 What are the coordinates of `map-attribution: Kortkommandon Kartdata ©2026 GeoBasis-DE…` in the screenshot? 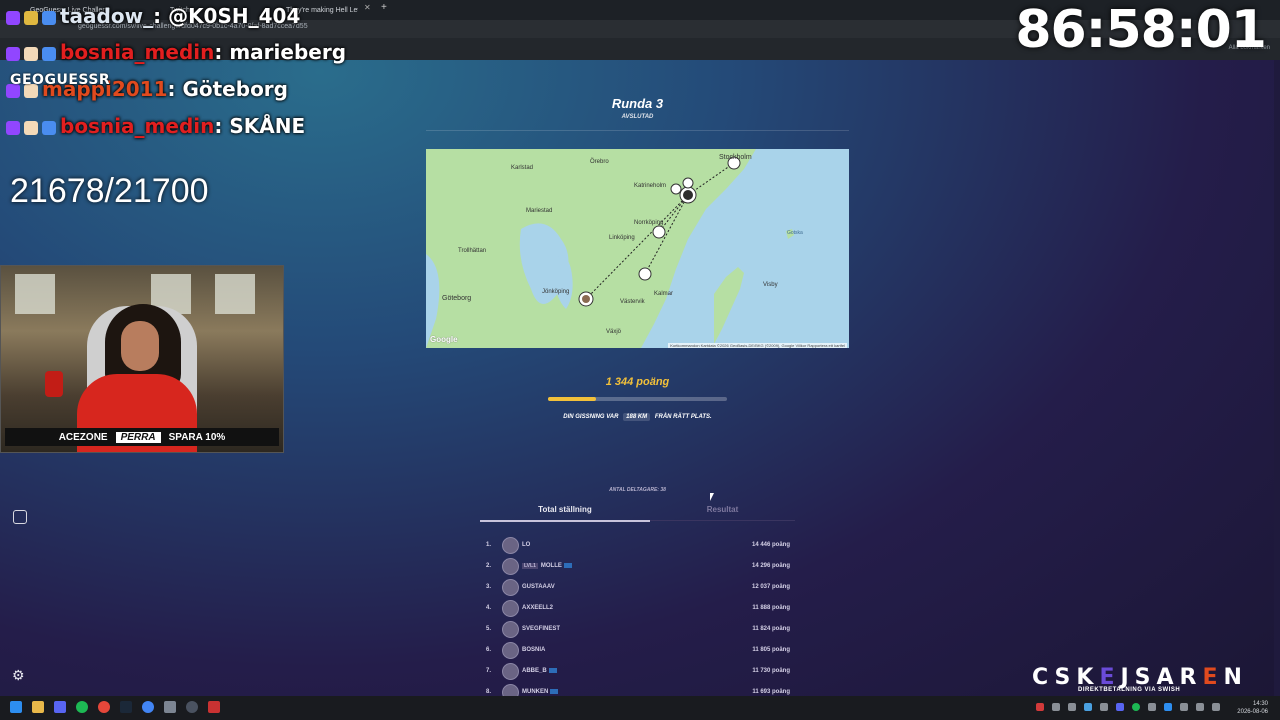 It's located at (757, 345).